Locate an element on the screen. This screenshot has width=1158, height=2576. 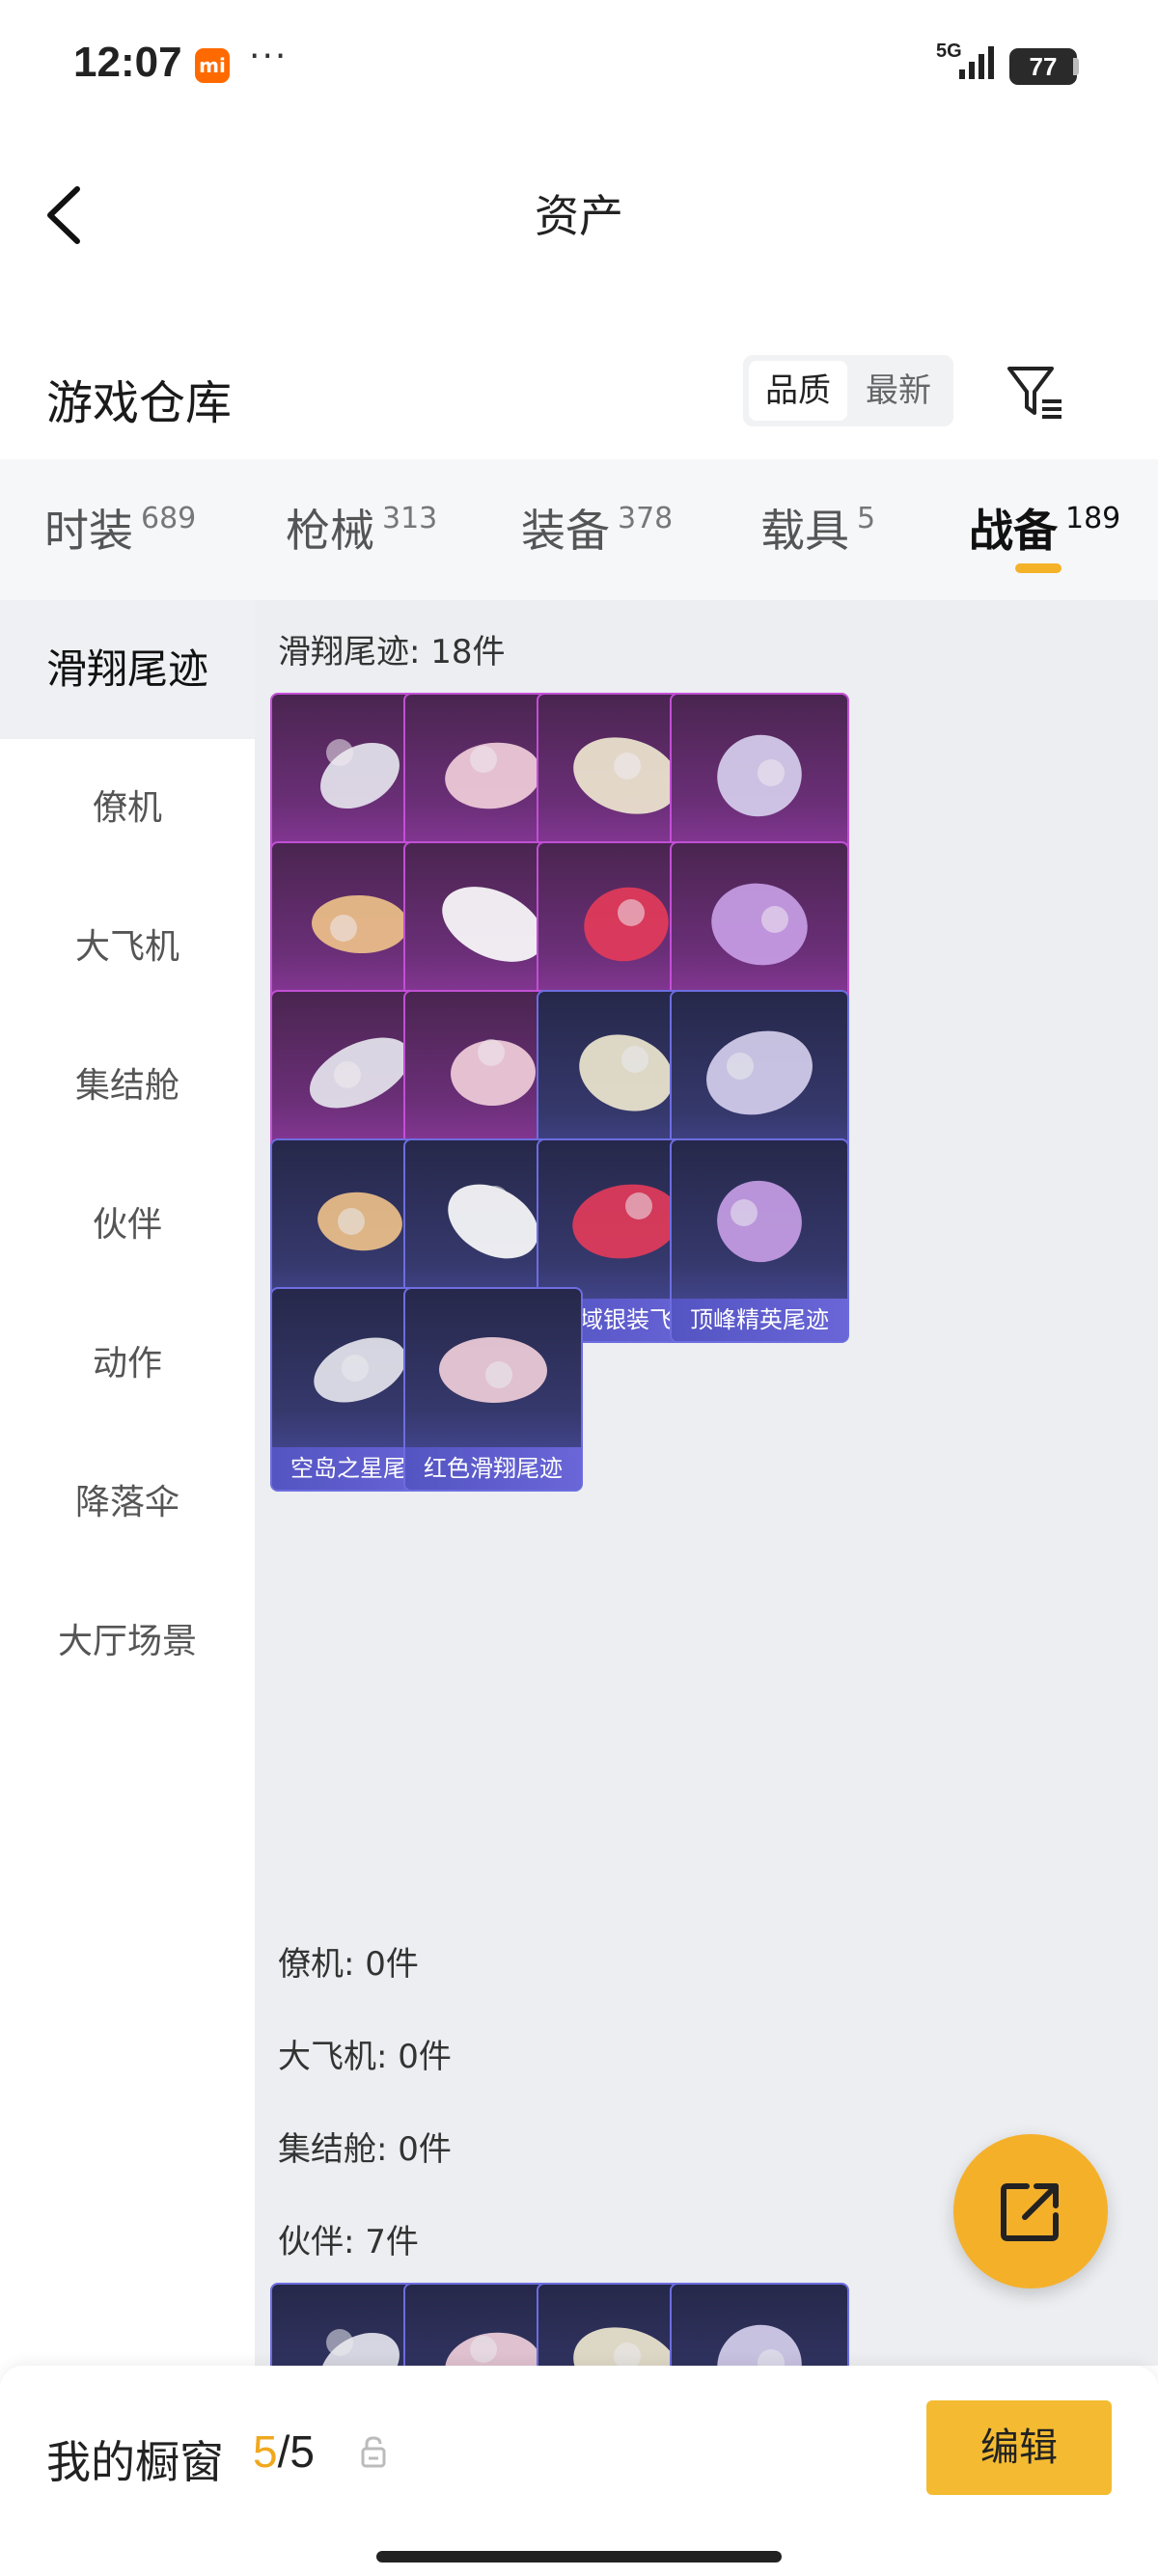
elite-trail-icon is located at coordinates (759, 1221).